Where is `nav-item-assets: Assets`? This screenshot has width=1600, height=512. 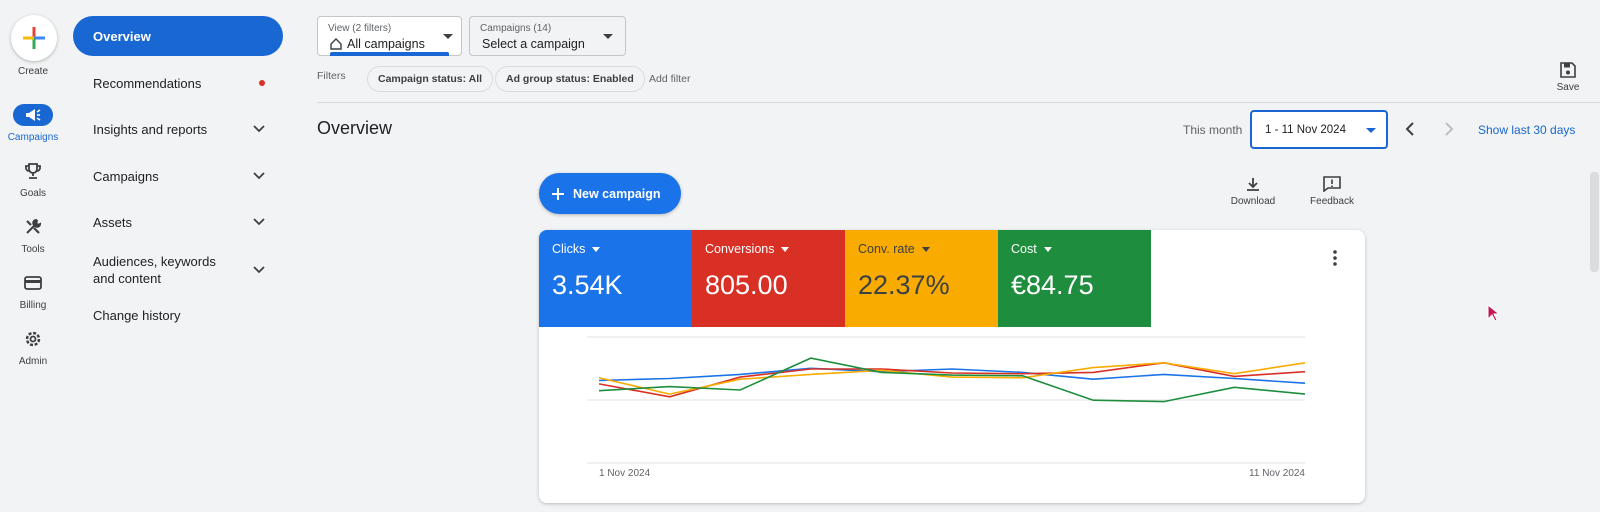
nav-item-assets: Assets is located at coordinates (179, 222).